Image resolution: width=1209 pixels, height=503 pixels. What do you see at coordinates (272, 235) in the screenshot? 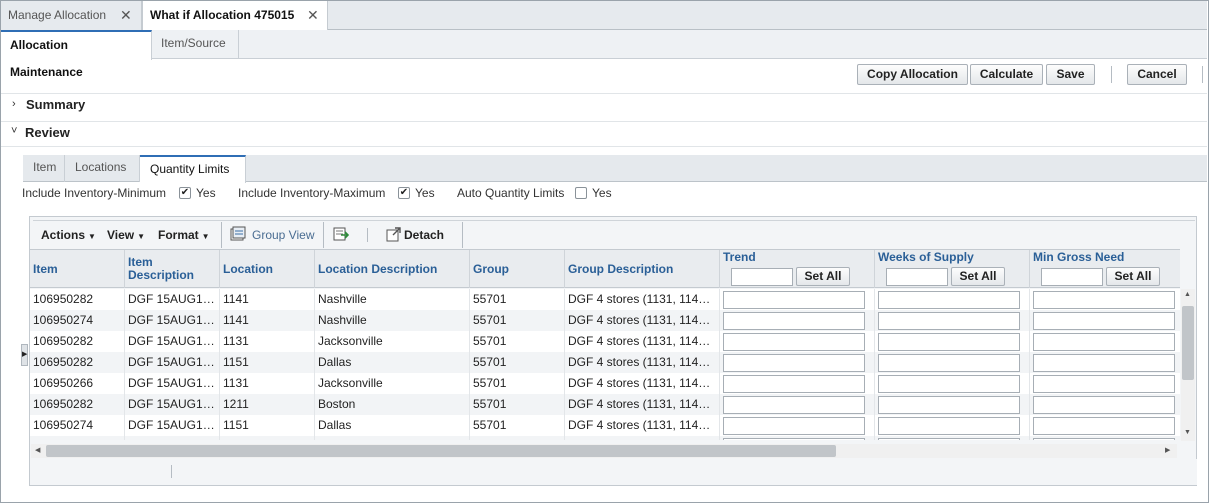
I see `group-view-button: Group View` at bounding box center [272, 235].